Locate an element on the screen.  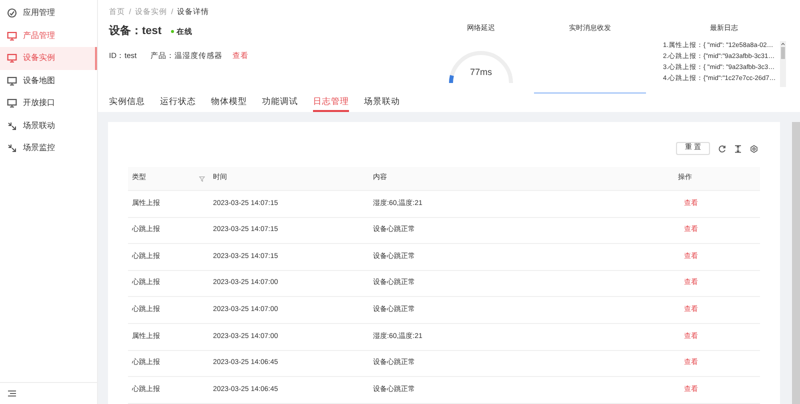
column-height-icon is located at coordinates (738, 148).